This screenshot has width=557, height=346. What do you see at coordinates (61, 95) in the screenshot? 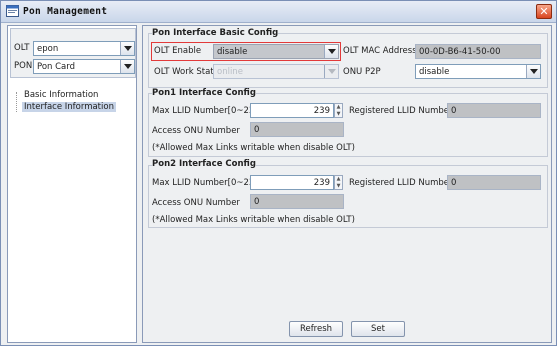
I see `tree-item-basic-information: Basic Information` at bounding box center [61, 95].